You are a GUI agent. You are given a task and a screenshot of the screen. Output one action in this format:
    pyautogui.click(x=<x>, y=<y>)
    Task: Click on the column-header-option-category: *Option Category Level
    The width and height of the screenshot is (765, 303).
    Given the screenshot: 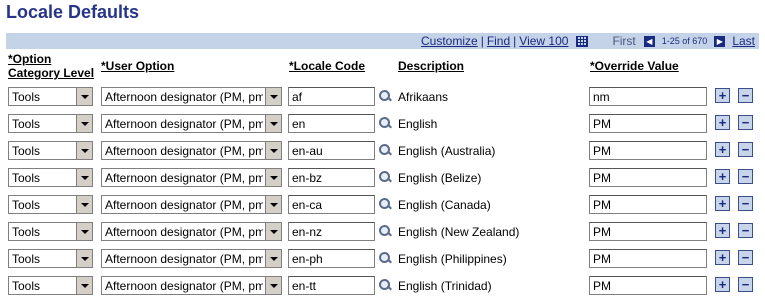 What is the action you would take?
    pyautogui.click(x=51, y=66)
    